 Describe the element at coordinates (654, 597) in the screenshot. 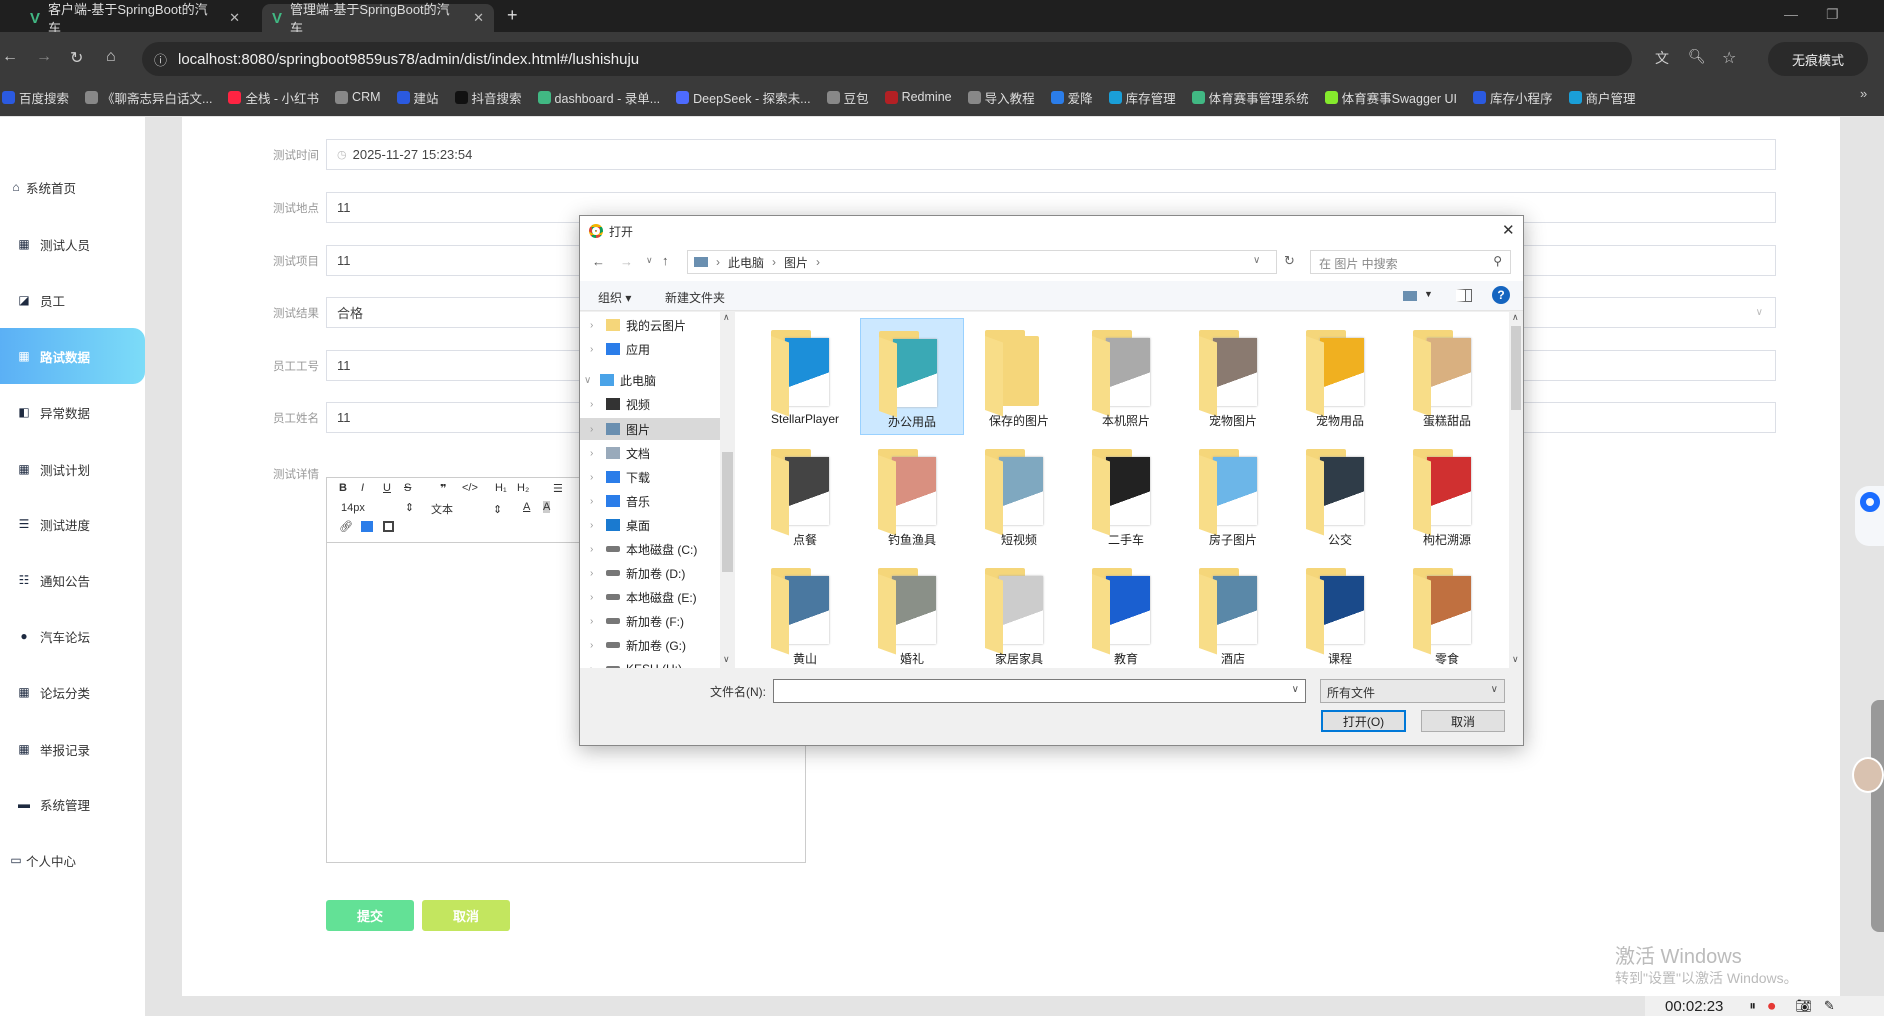

I see `tree-item: › 本地磁盘 (E:)` at that location.